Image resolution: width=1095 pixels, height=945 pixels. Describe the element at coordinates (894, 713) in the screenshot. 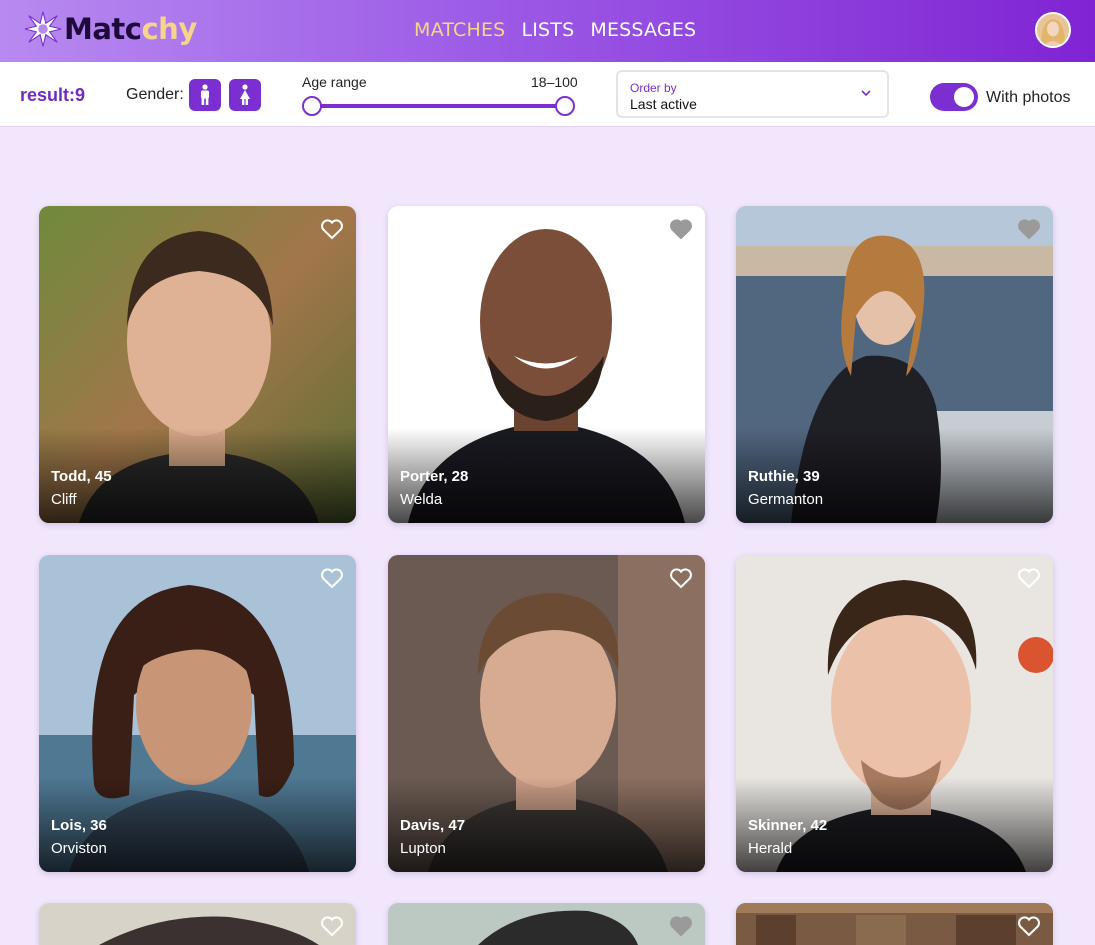

I see `profile-card: Skinner, 42 Herald` at that location.